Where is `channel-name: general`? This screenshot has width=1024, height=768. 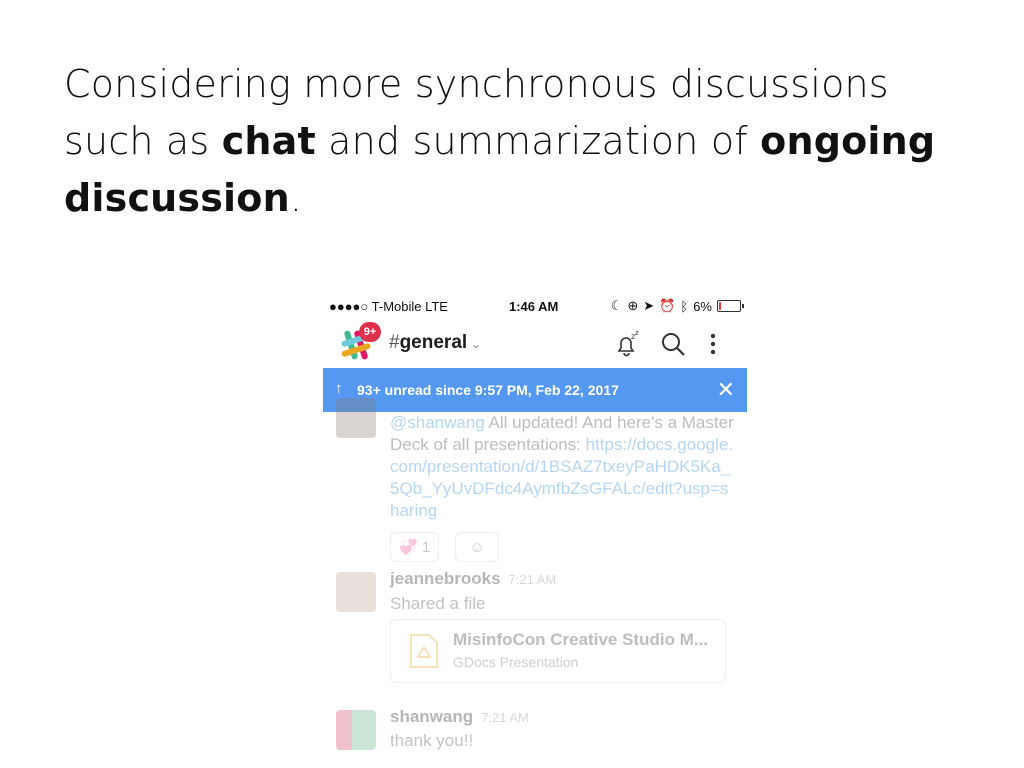 channel-name: general is located at coordinates (433, 342).